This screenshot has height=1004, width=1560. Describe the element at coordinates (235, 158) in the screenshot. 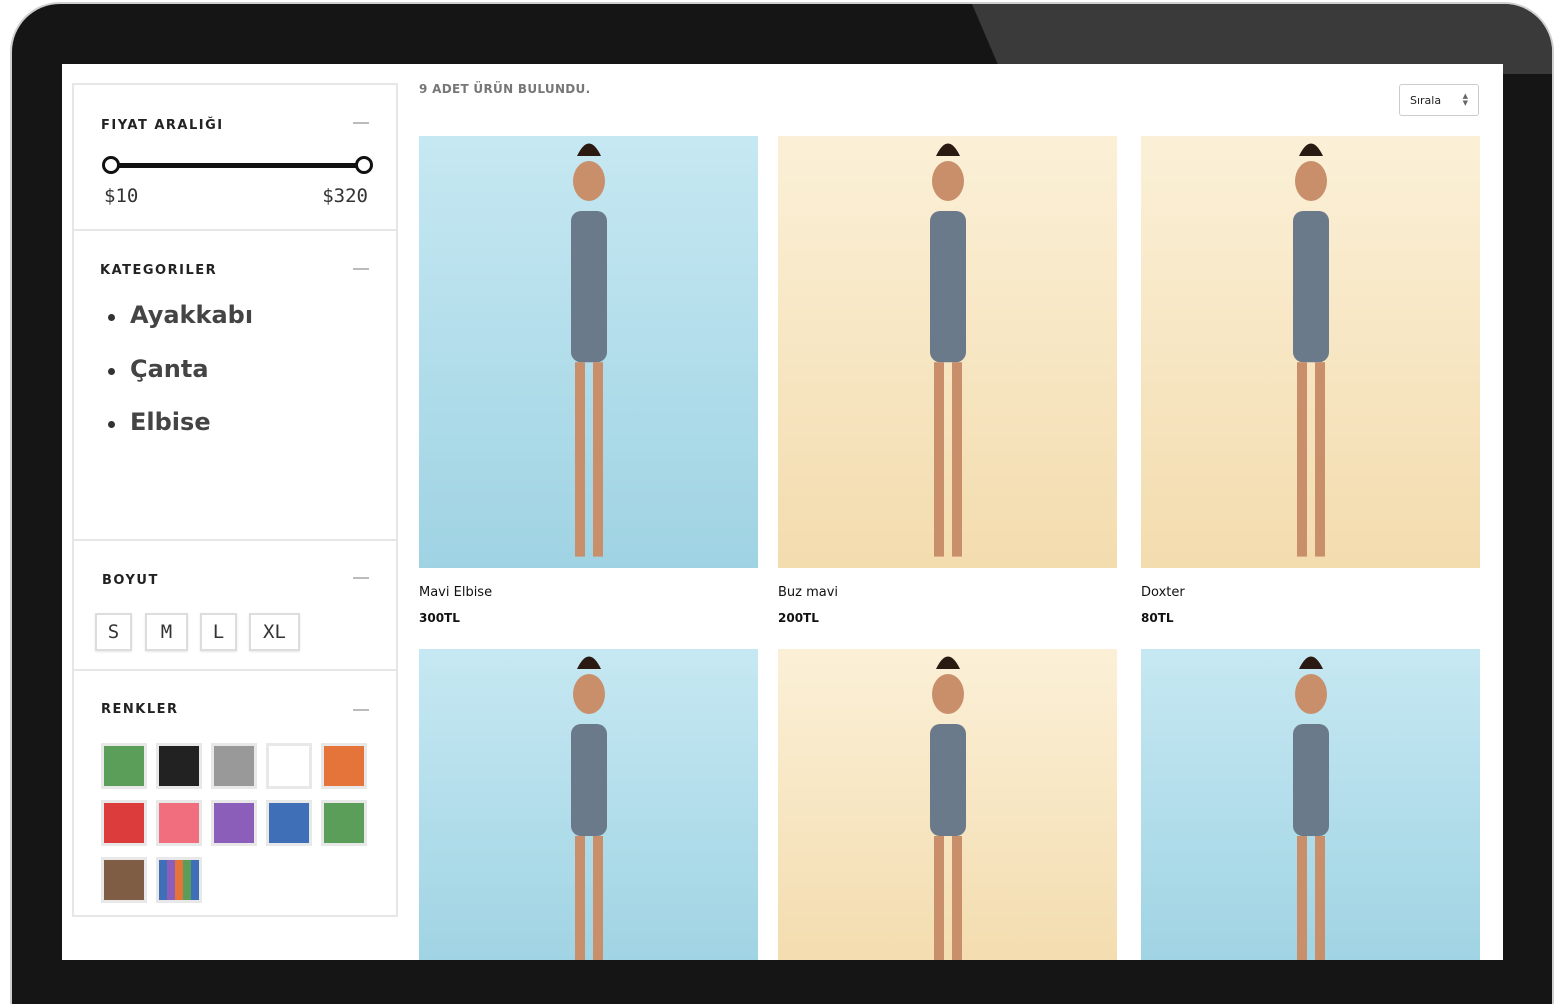

I see `price-filter: FIYAT ARALIĞI $10 $320` at that location.